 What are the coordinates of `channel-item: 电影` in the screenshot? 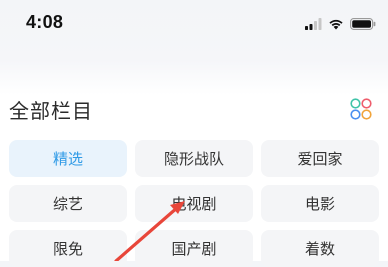 It's located at (320, 203).